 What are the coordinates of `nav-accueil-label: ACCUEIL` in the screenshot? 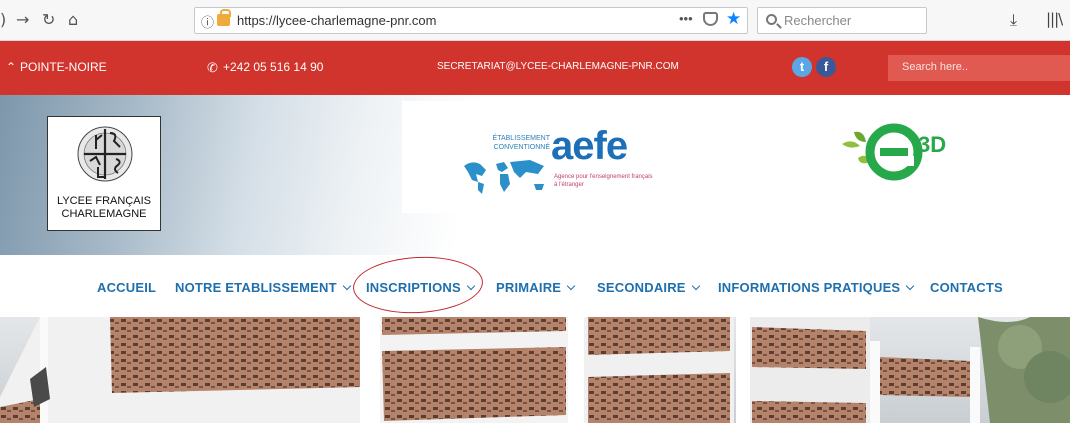 It's located at (127, 287).